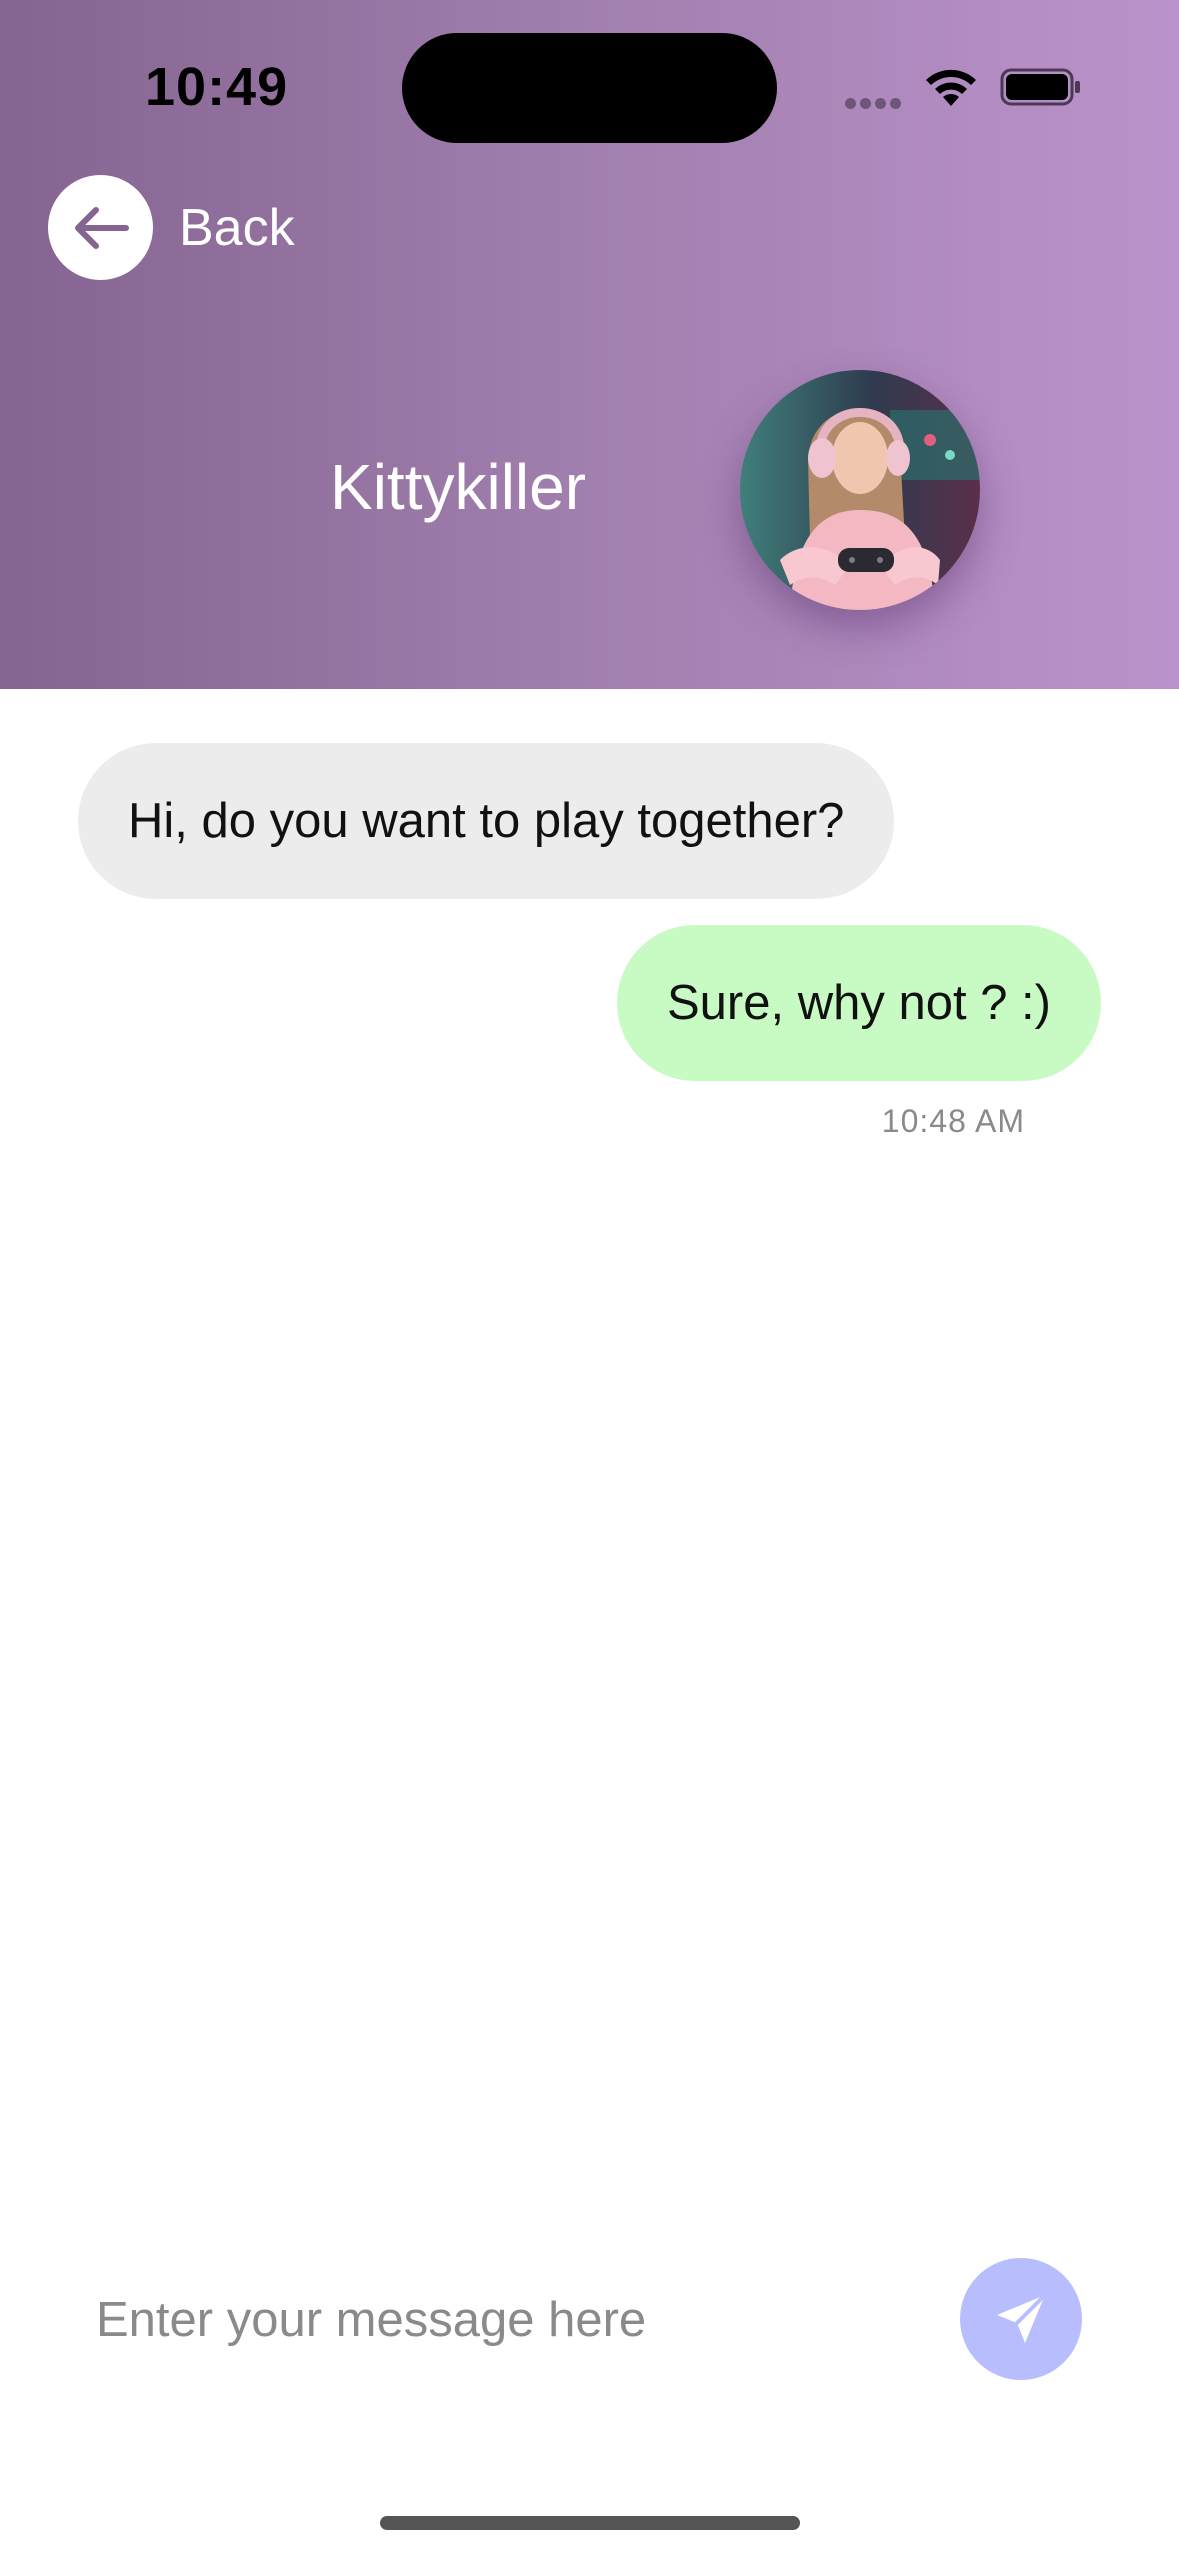  I want to click on message-input, so click(506, 2320).